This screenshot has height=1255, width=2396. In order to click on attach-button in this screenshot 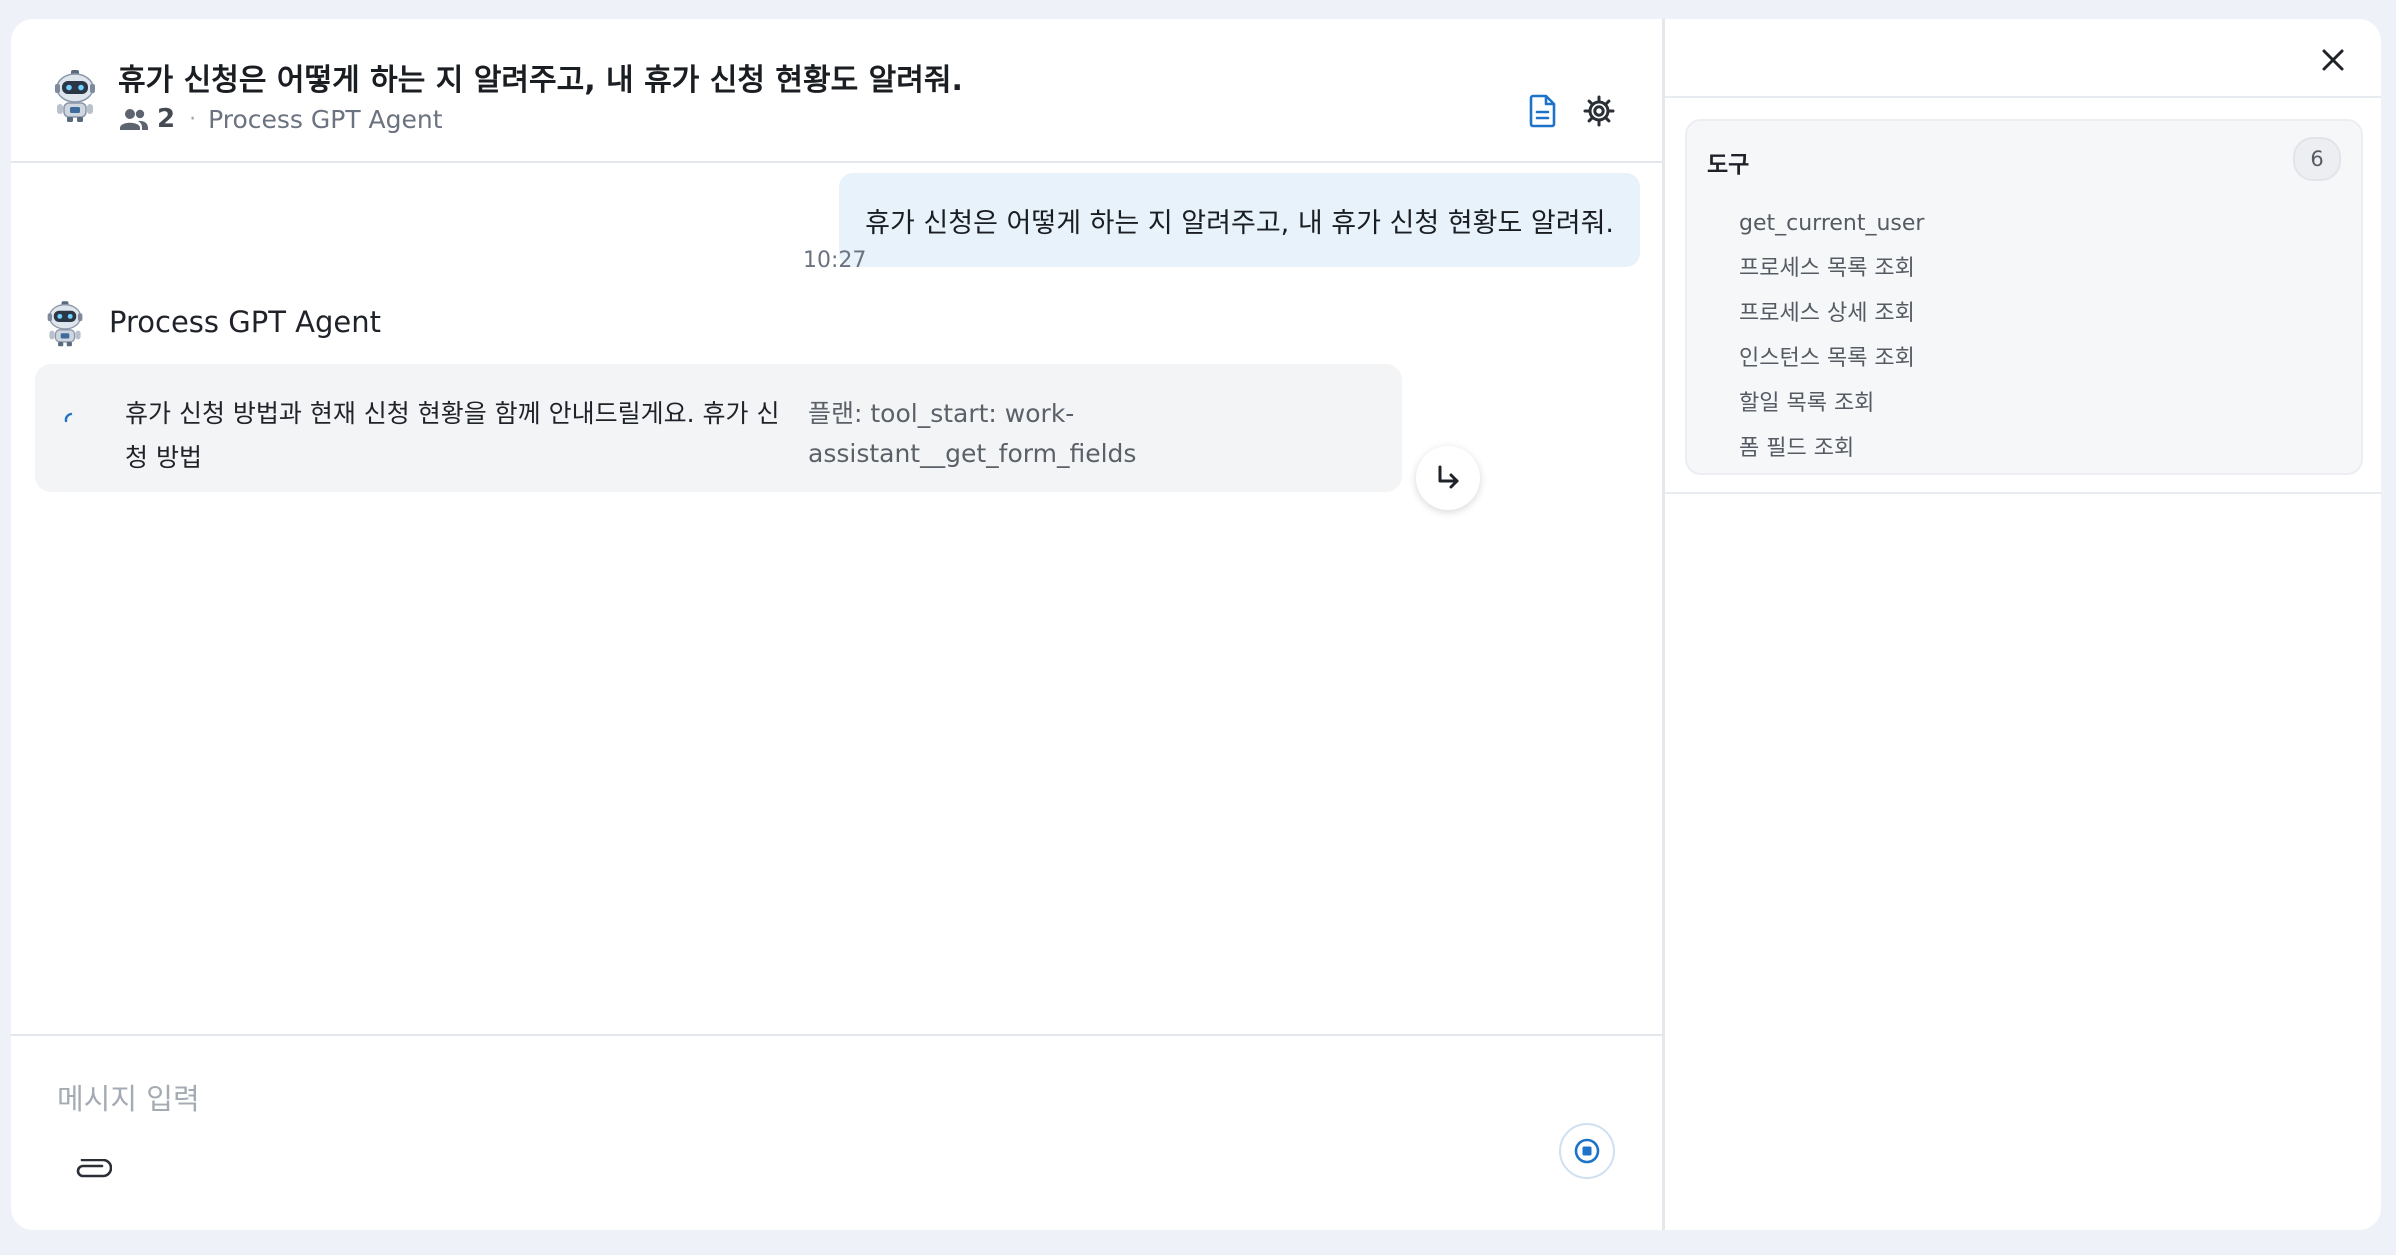, I will do `click(92, 1171)`.